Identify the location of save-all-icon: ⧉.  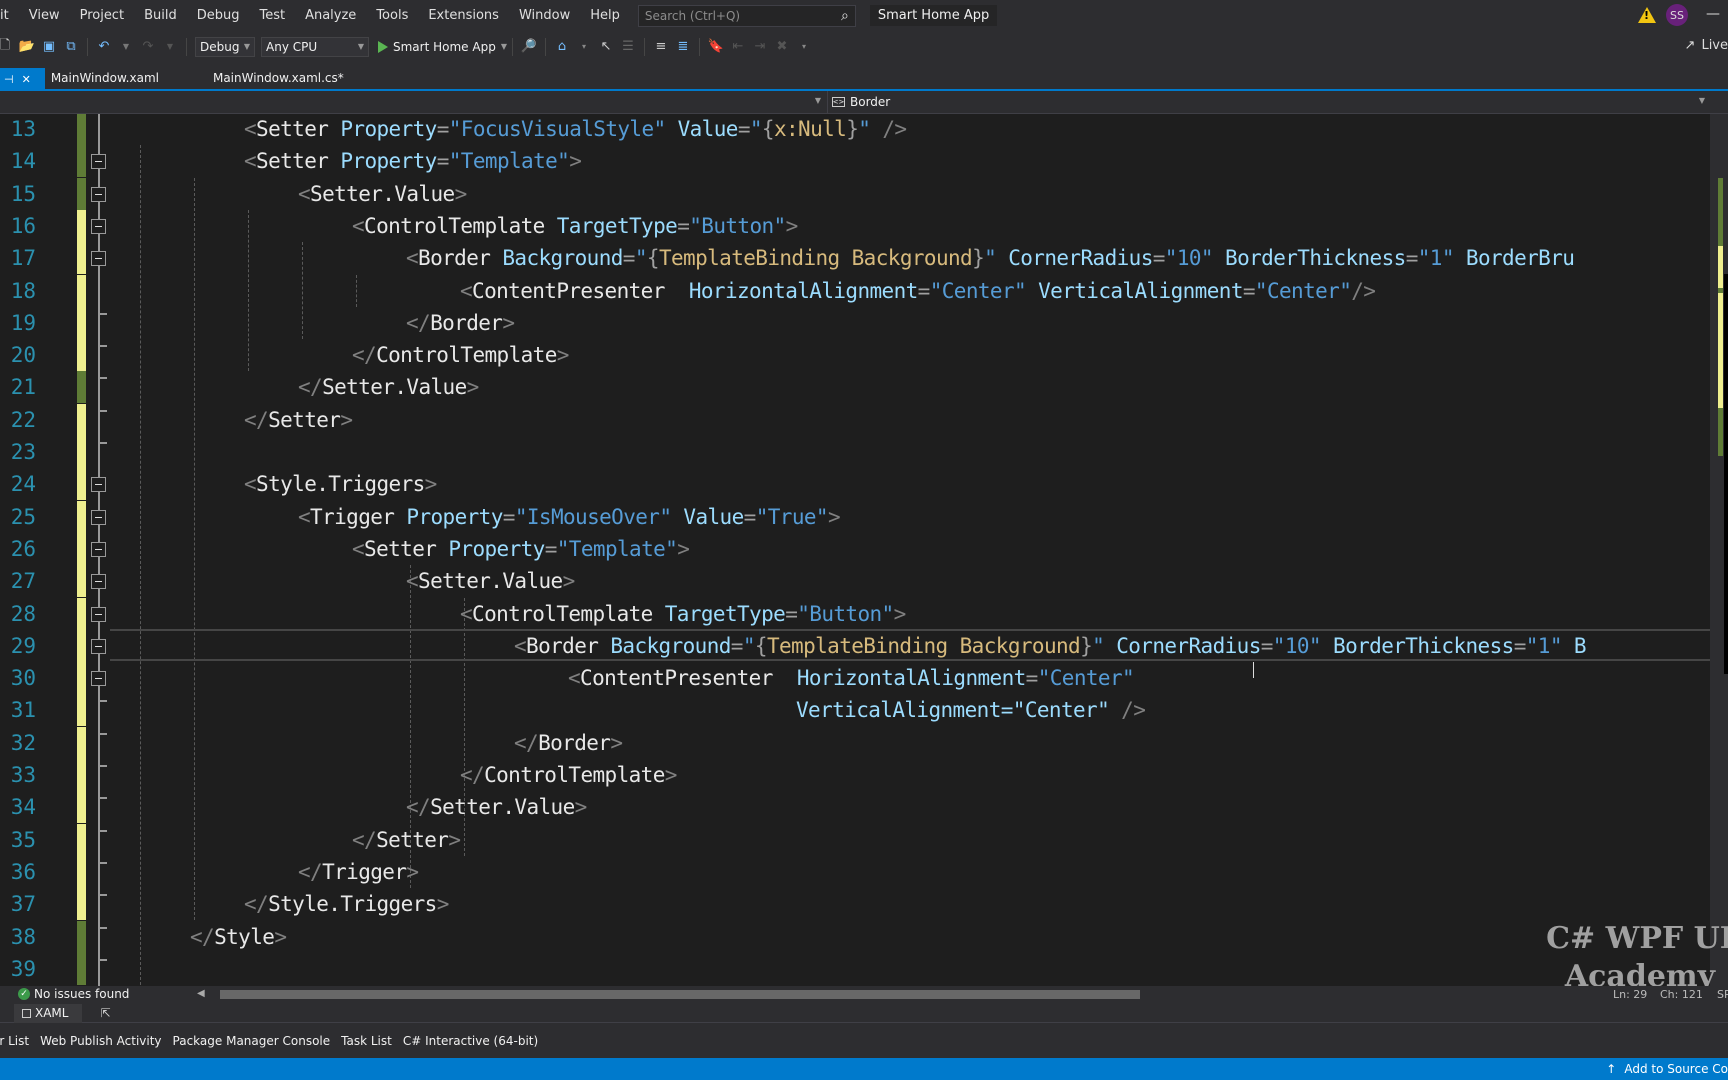
(71, 47).